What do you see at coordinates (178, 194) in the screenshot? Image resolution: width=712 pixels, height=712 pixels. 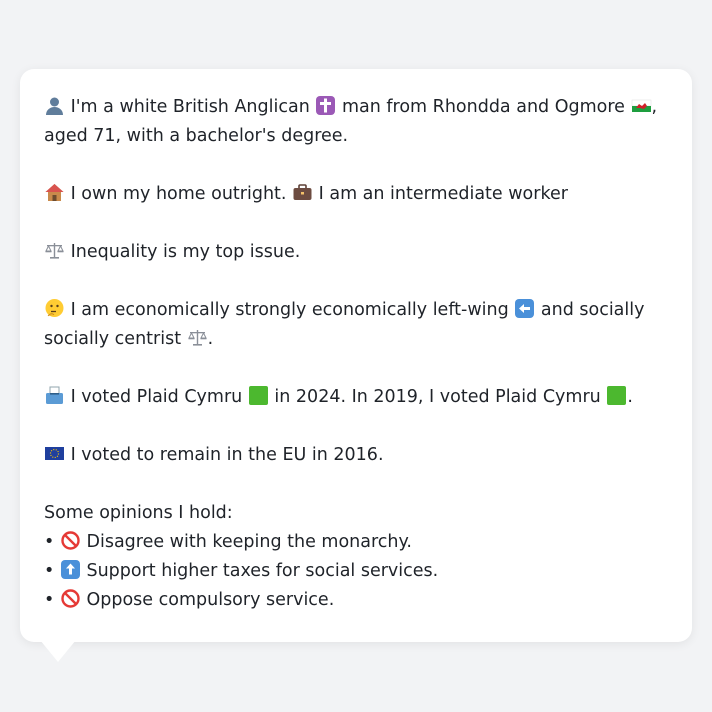 I see `housing-text: I own my home outright.` at bounding box center [178, 194].